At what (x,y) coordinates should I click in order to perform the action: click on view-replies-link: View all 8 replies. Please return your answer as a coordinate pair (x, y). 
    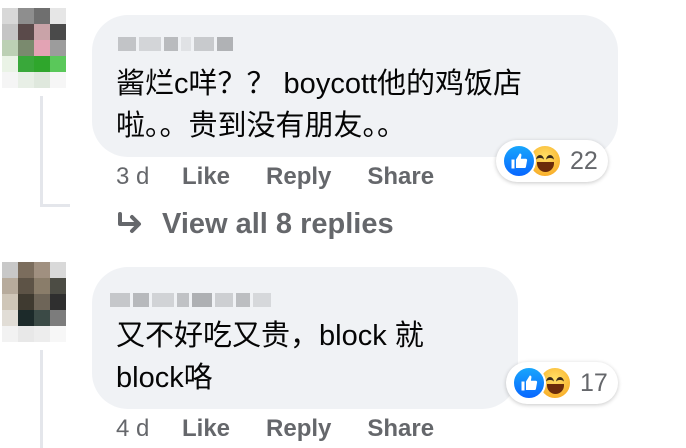
    Looking at the image, I should click on (255, 224).